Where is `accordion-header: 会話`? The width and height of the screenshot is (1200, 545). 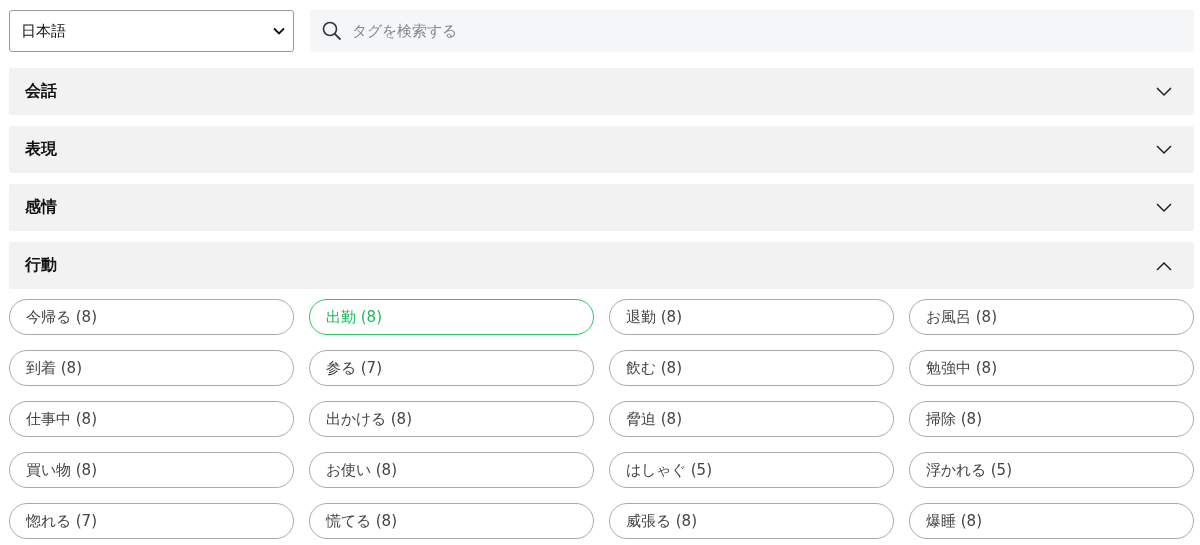
accordion-header: 会話 is located at coordinates (601, 91).